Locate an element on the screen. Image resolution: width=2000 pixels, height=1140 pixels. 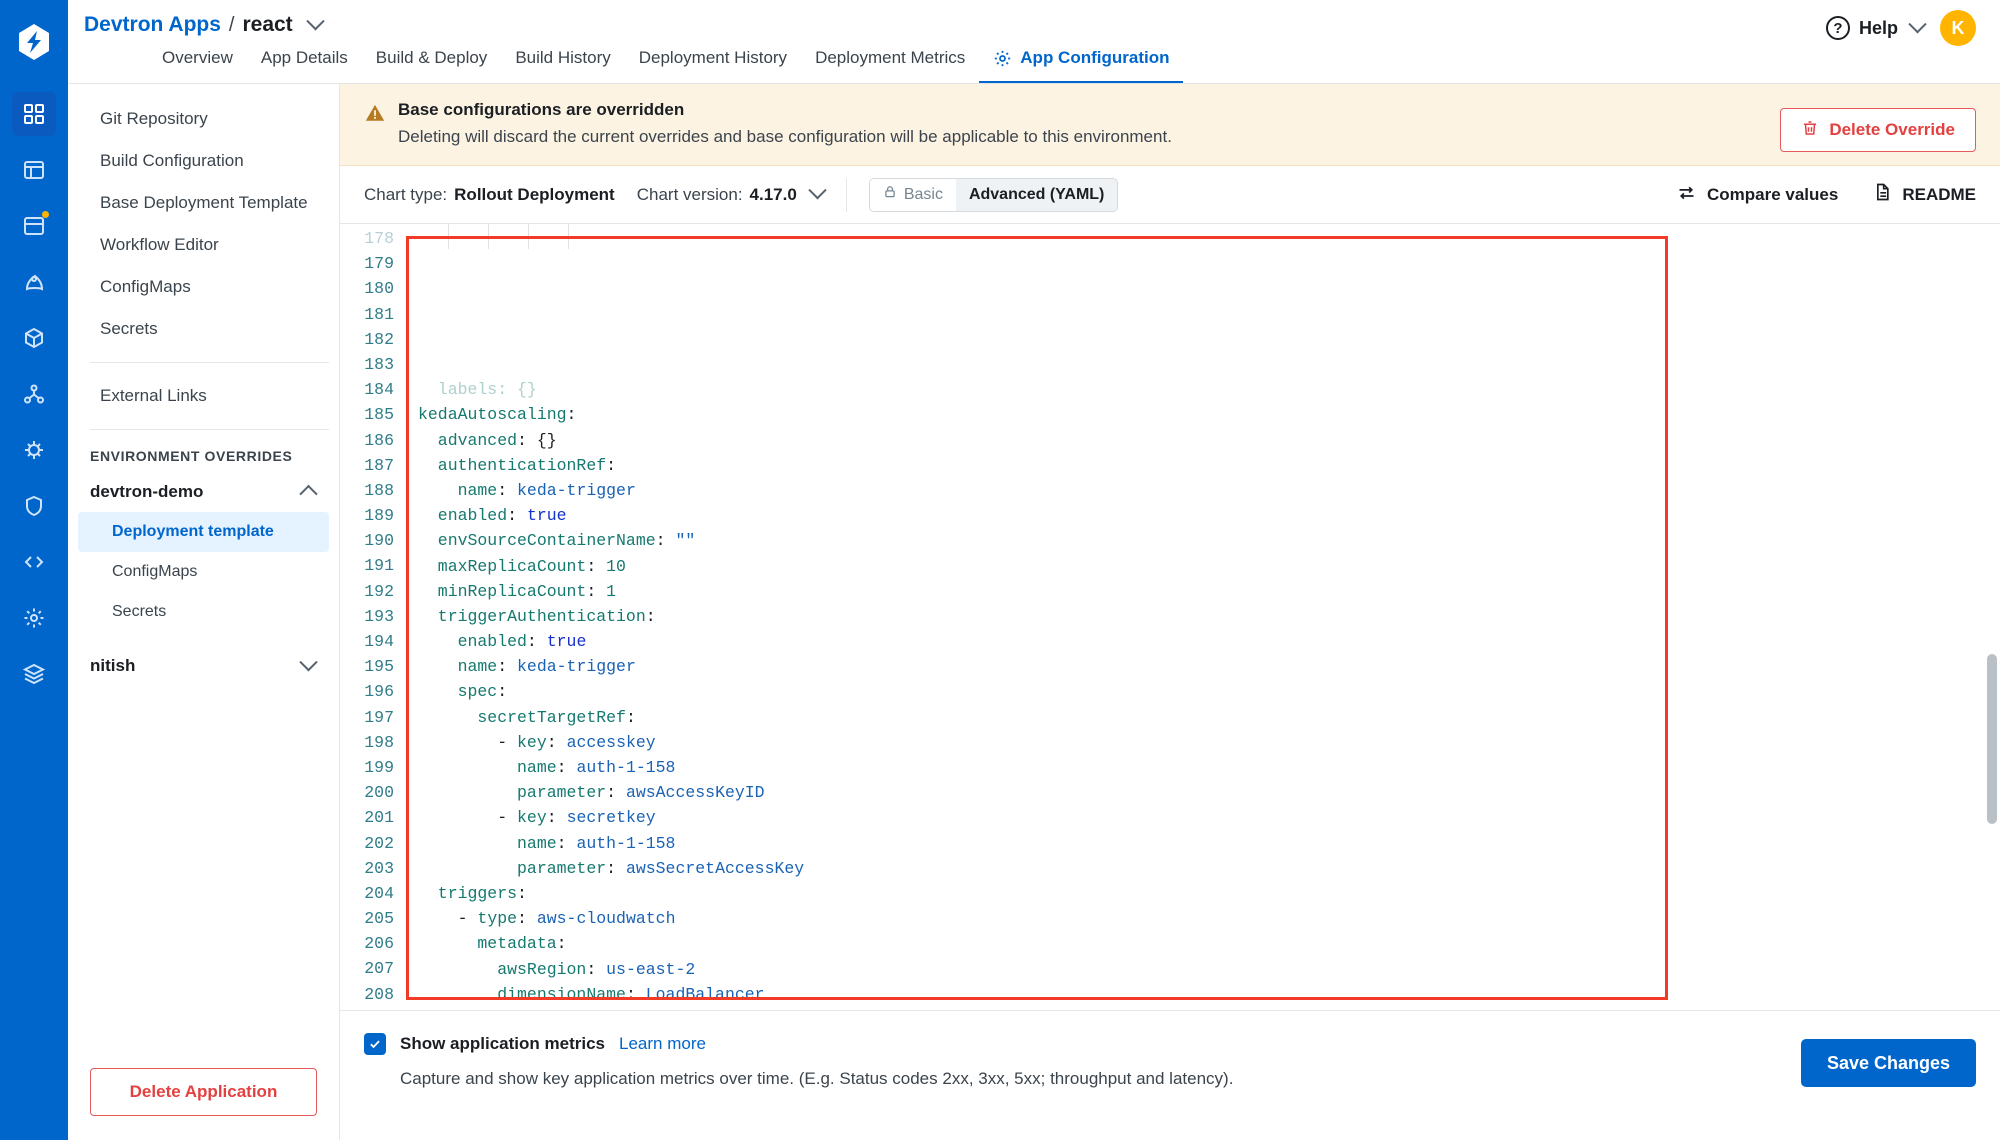
code-line: triggers: is located at coordinates (1209, 893).